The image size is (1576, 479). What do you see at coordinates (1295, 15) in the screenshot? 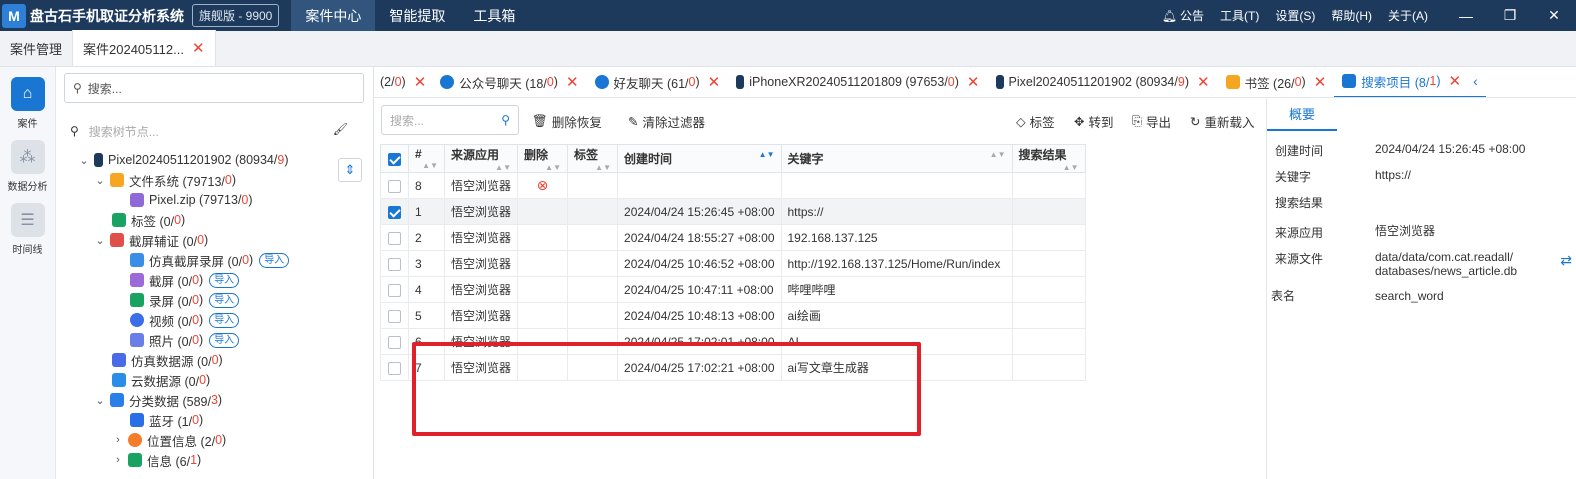
I see `settings-menu: 设置(S)` at bounding box center [1295, 15].